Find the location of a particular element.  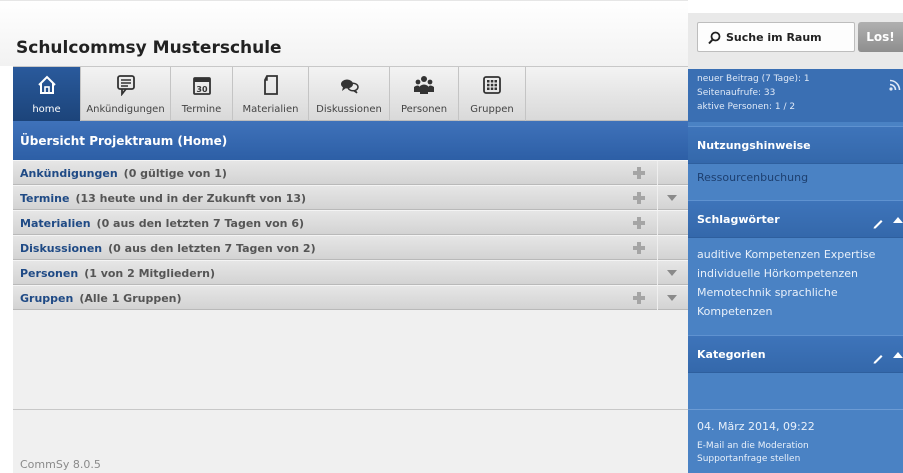

current-date: 04. März 2014, 09:22 is located at coordinates (756, 426).